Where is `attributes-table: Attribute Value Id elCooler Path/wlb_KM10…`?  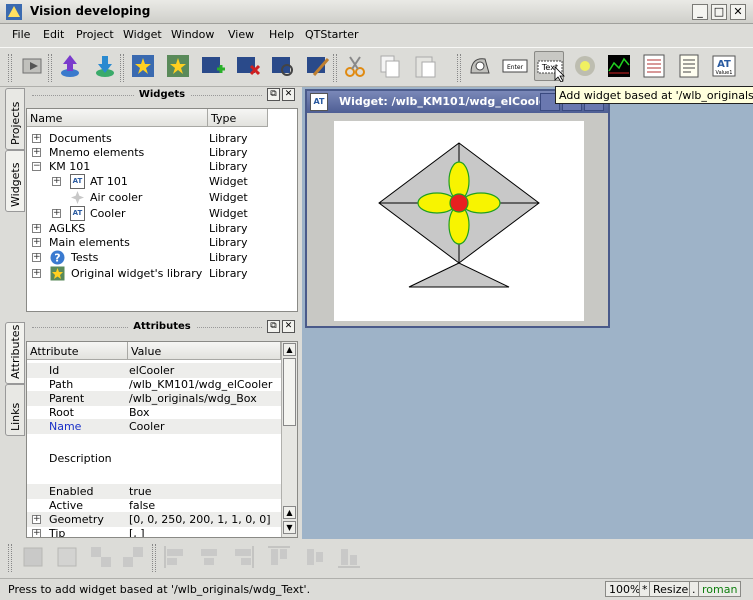
attributes-table: Attribute Value Id elCooler Path/wlb_KM10… is located at coordinates (162, 439).